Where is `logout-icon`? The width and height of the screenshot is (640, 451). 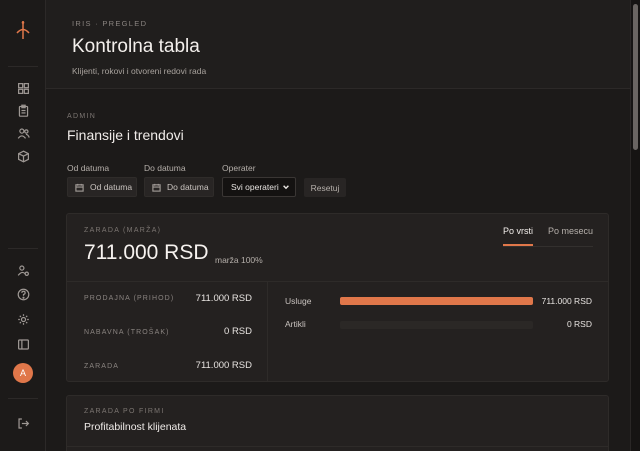 logout-icon is located at coordinates (23, 423).